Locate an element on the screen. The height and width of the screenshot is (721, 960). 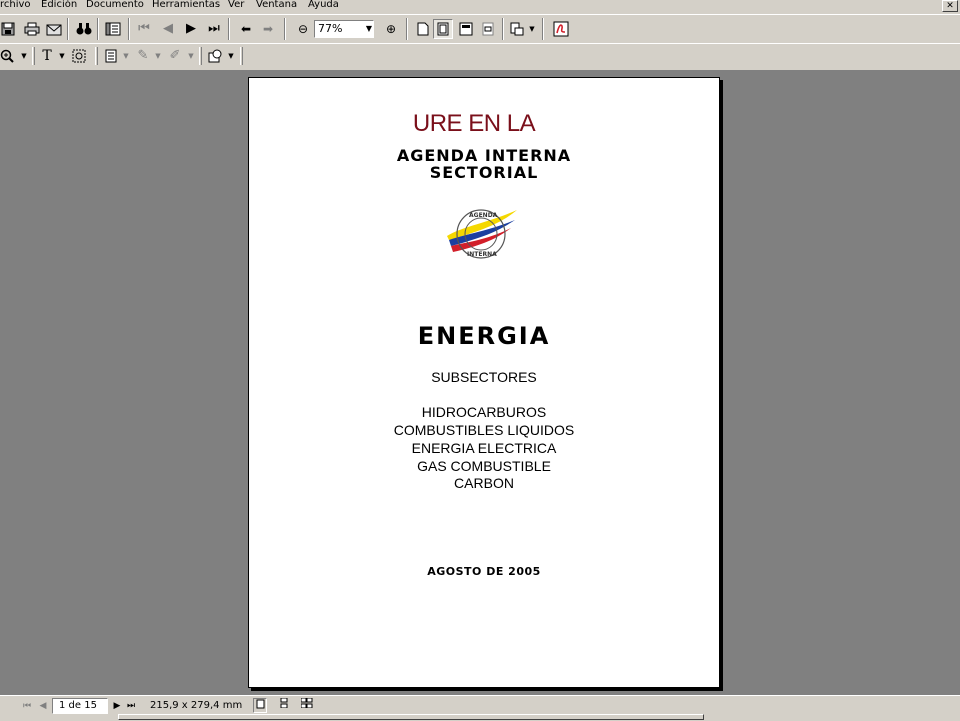
go-forward-icon: ➡ is located at coordinates (268, 29).